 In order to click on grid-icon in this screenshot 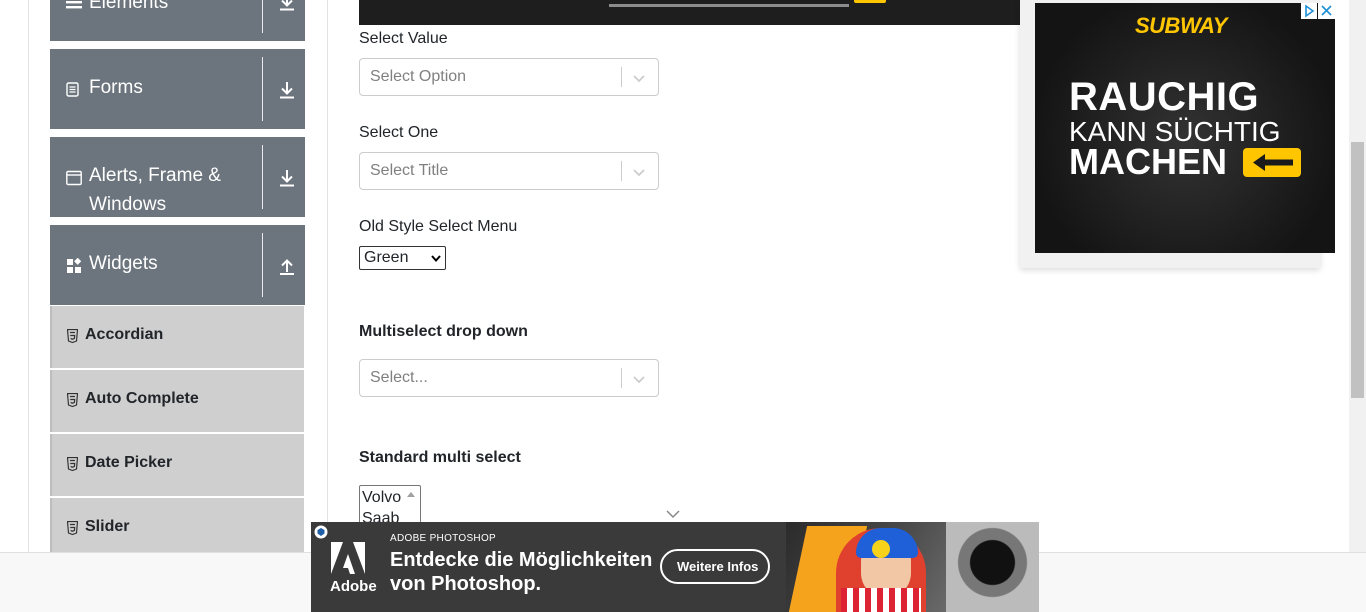, I will do `click(74, 265)`.